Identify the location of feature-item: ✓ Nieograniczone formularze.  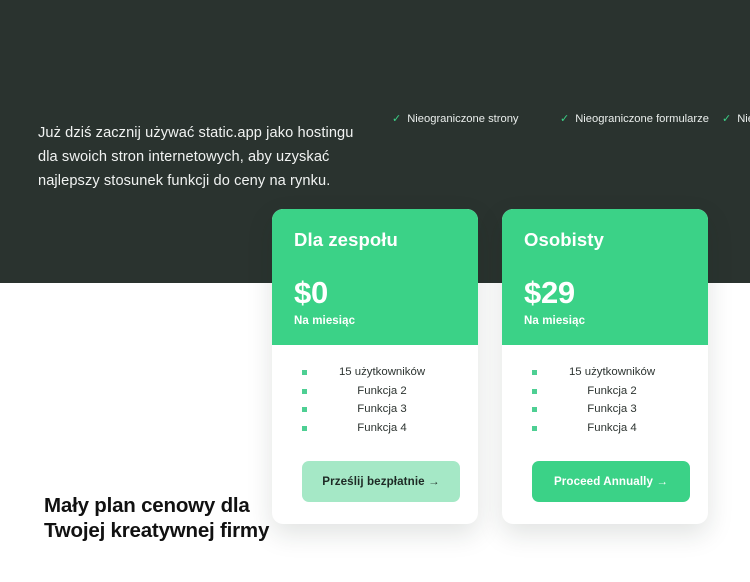
(641, 119).